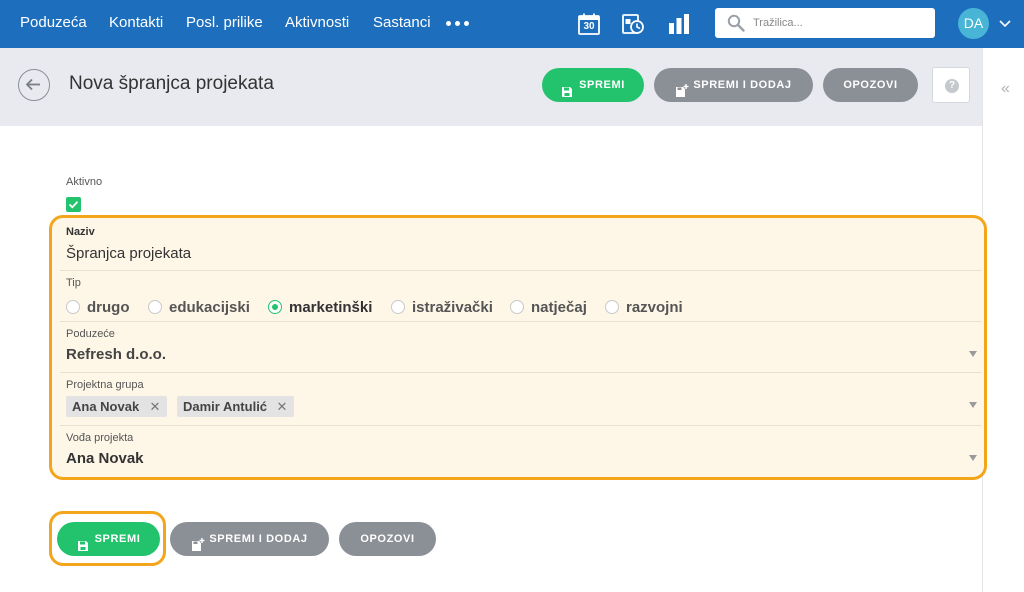 This screenshot has height=592, width=1024. I want to click on search-icon, so click(736, 23).